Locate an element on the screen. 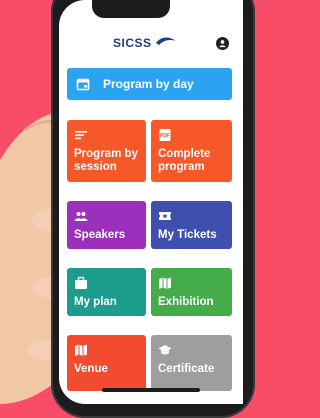 The width and height of the screenshot is (320, 418). complete-program-label: Complete program is located at coordinates (184, 160).